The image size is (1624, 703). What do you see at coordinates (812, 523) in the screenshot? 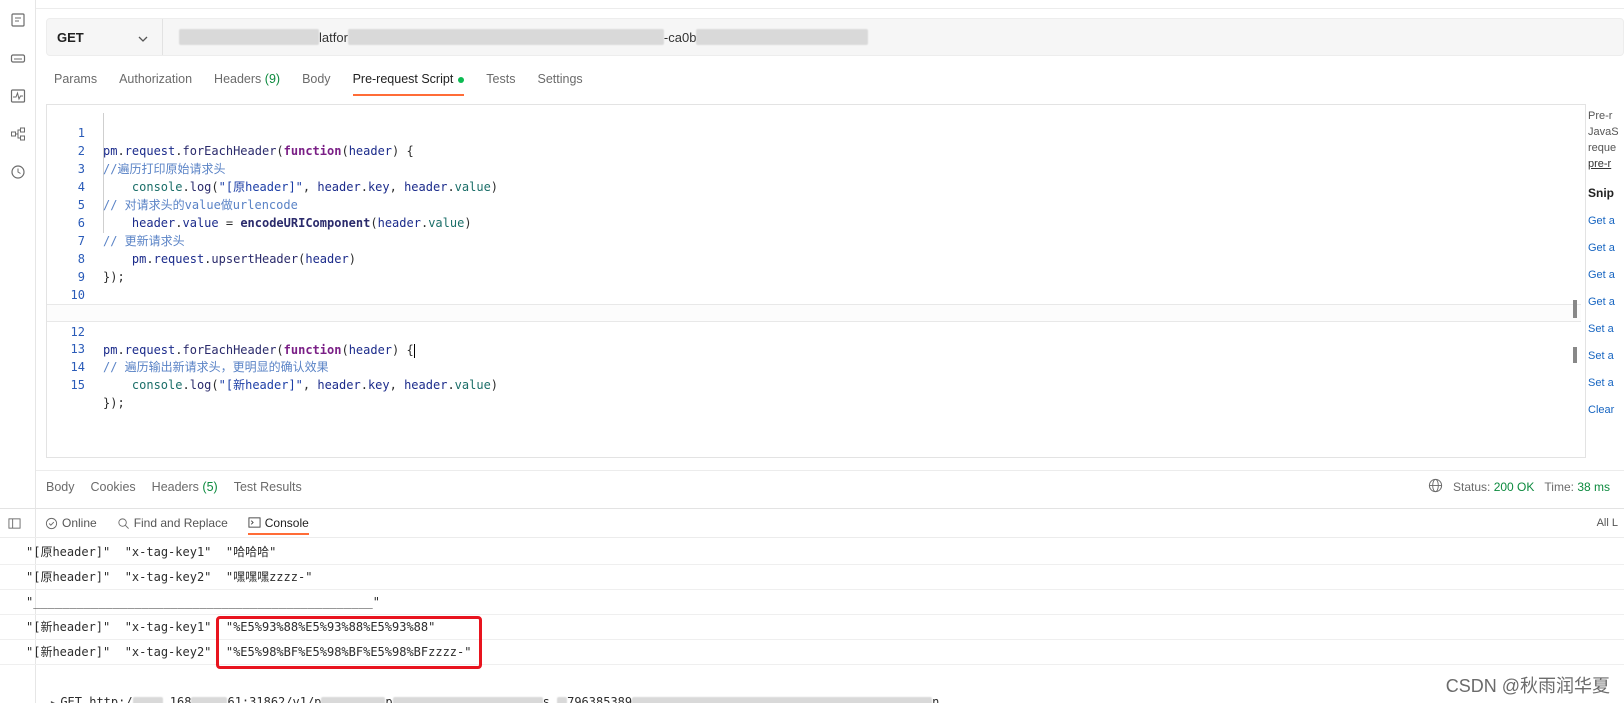
I see `console-toolbar: Online Find and Replace Console All L` at bounding box center [812, 523].